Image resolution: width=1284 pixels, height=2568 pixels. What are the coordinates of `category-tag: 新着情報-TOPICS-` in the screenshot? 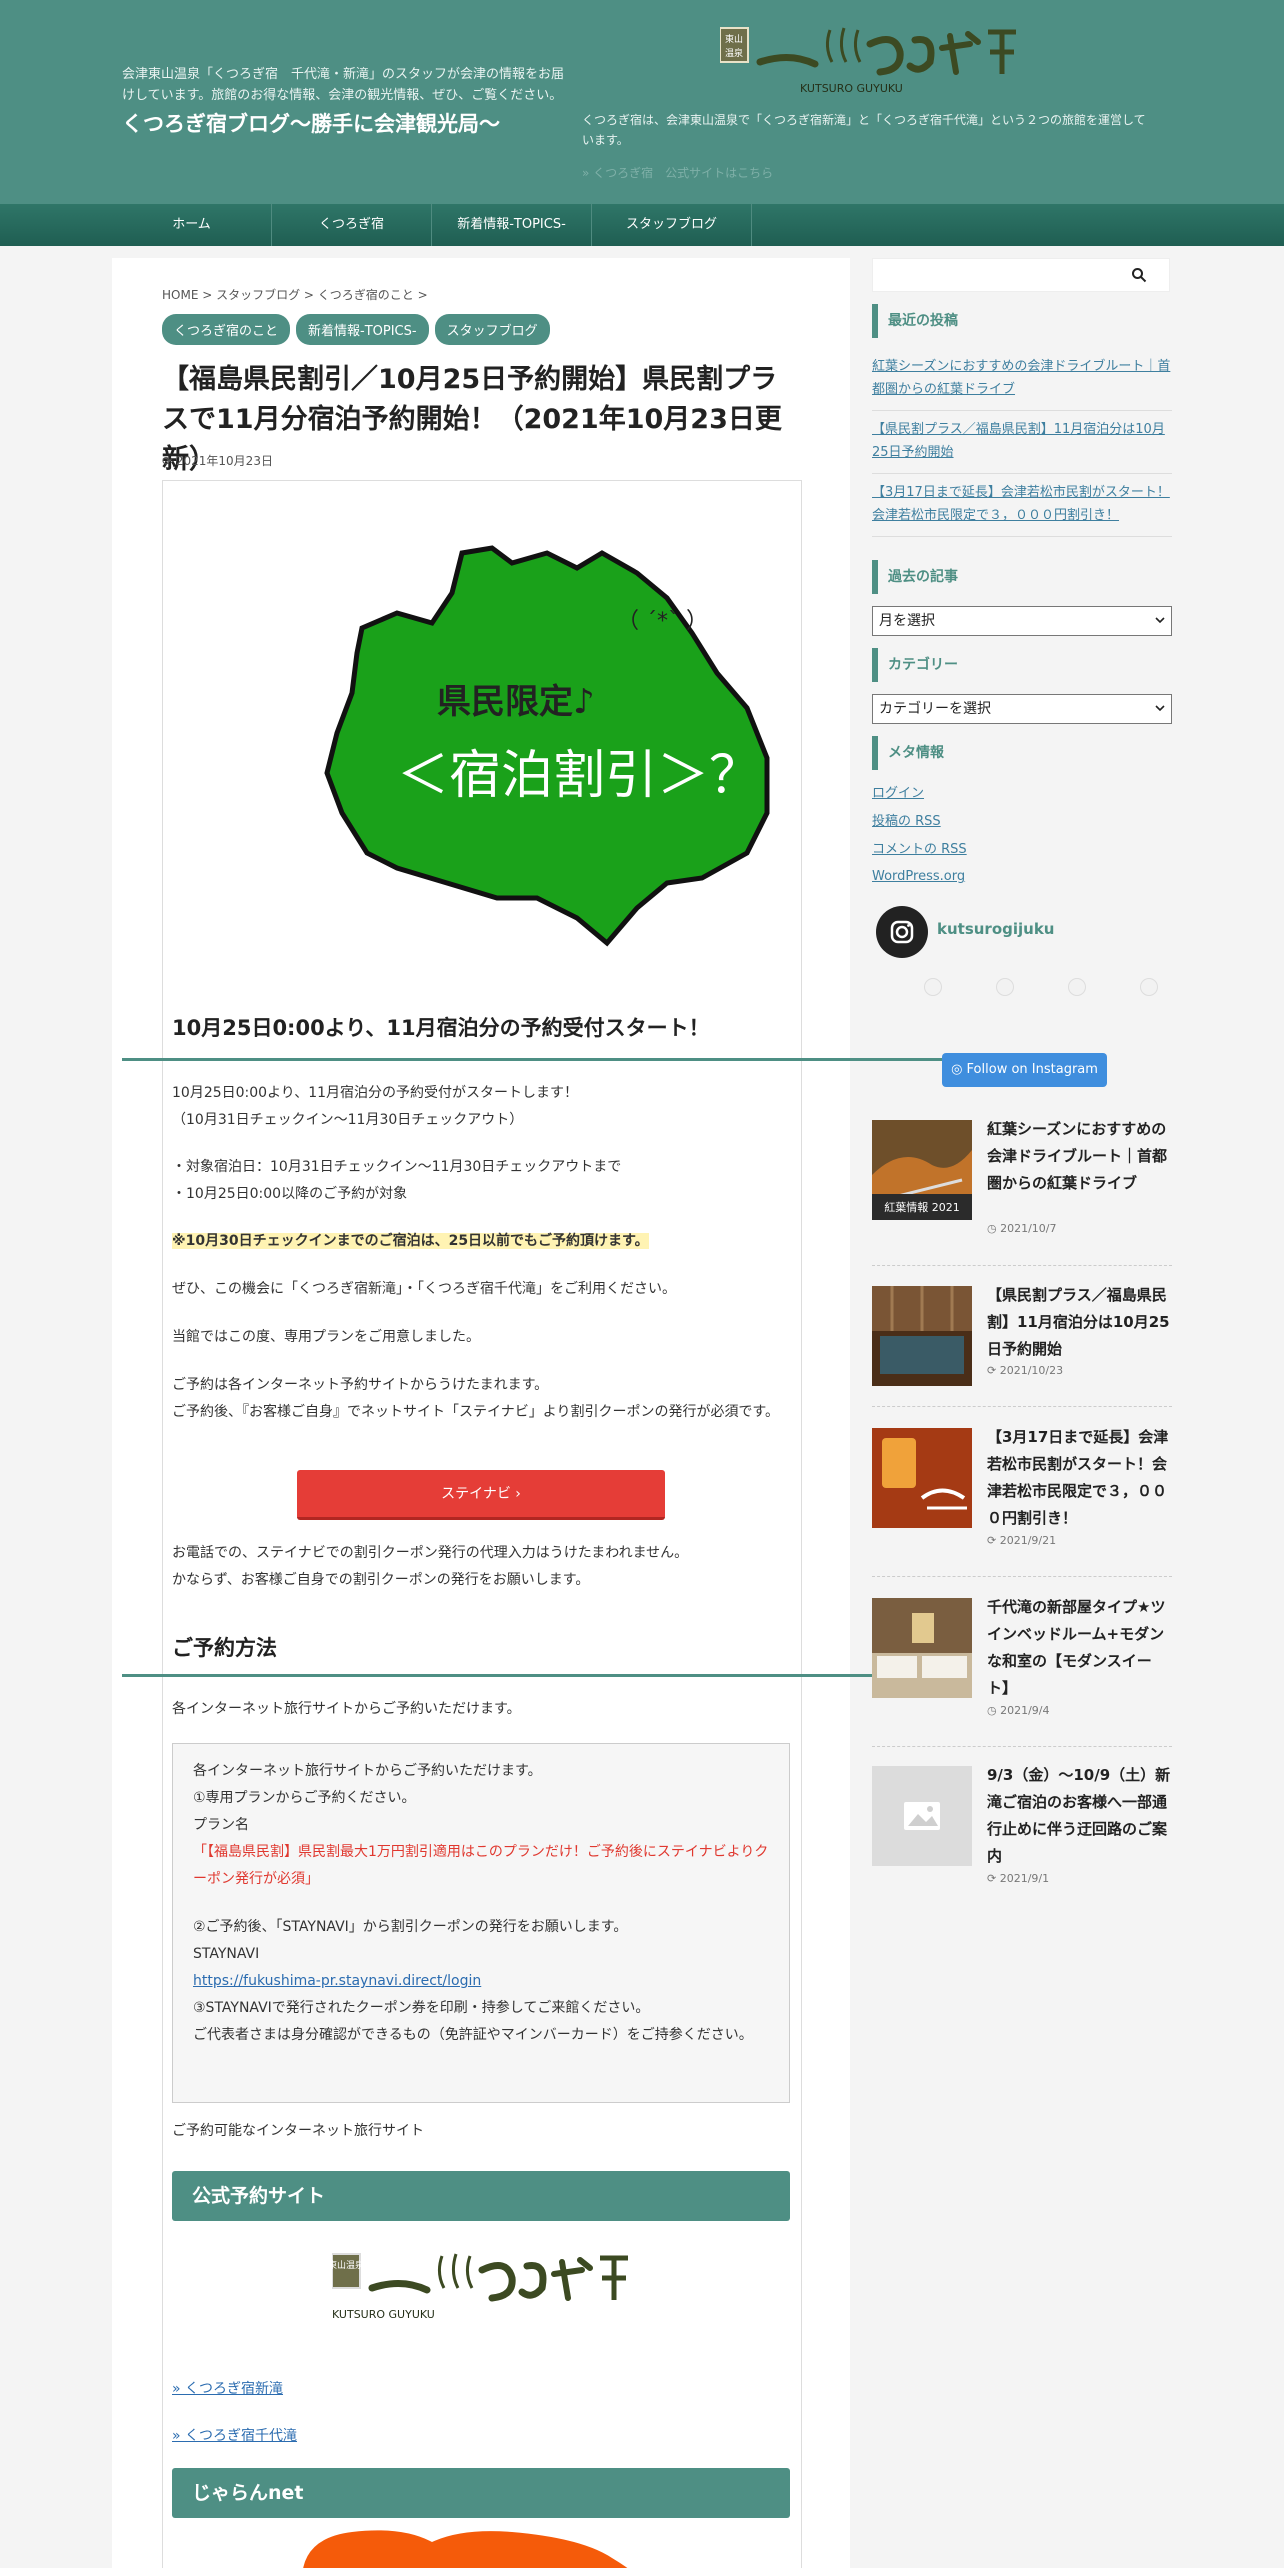 It's located at (362, 329).